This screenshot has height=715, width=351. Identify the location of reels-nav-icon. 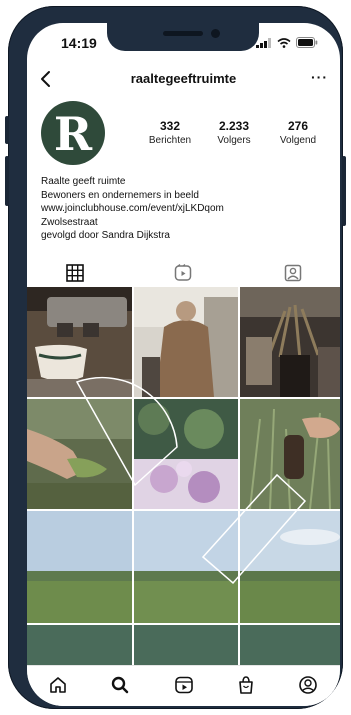
(184, 685).